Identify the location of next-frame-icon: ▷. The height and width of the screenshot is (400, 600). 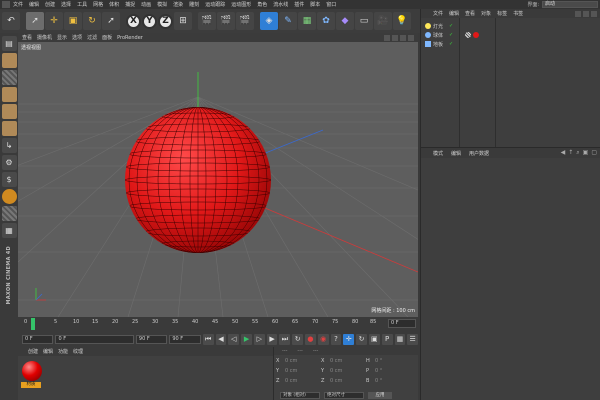
(259, 339).